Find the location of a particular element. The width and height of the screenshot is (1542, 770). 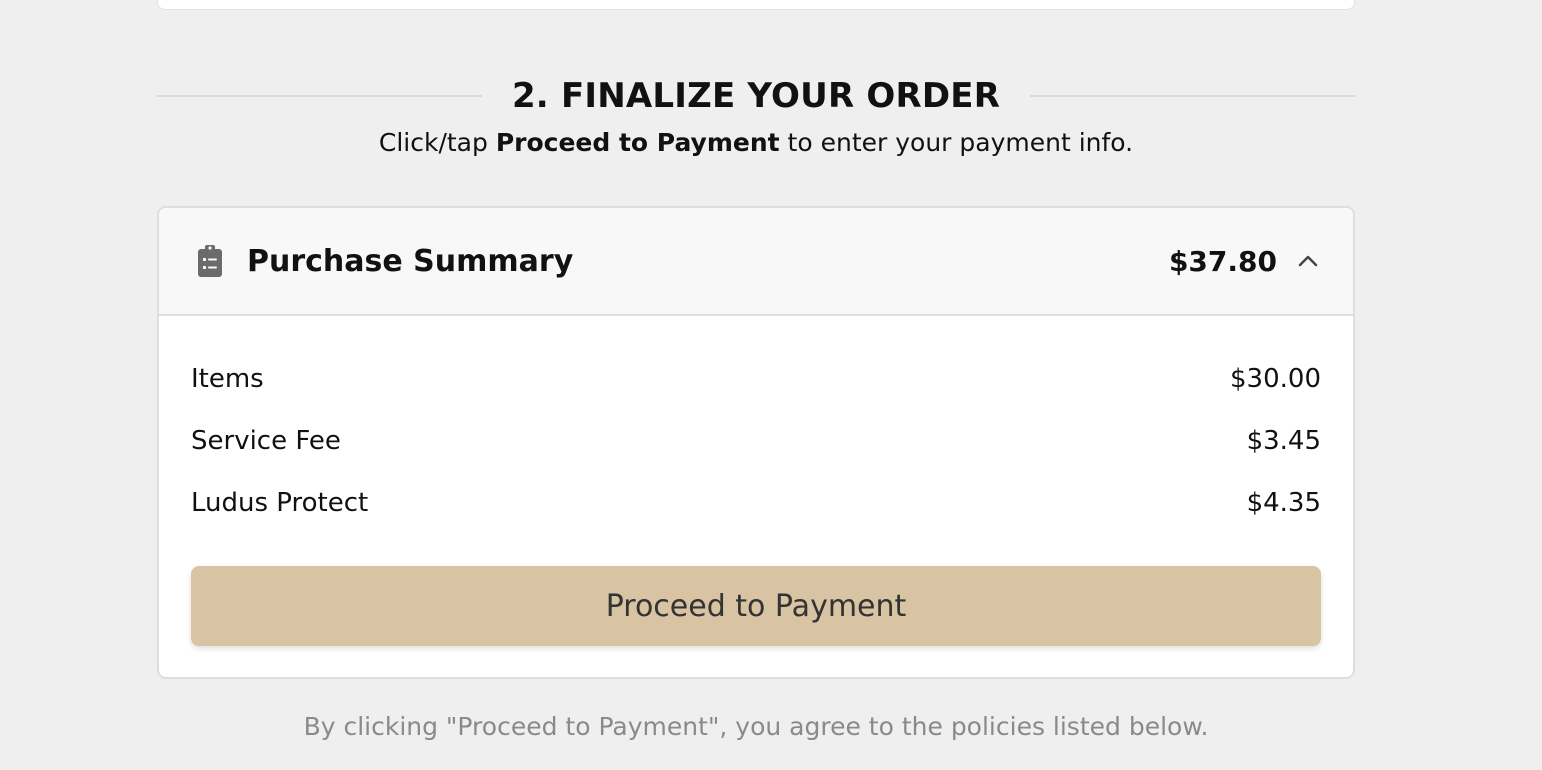

line-item-label: Ludus Protect is located at coordinates (280, 503).